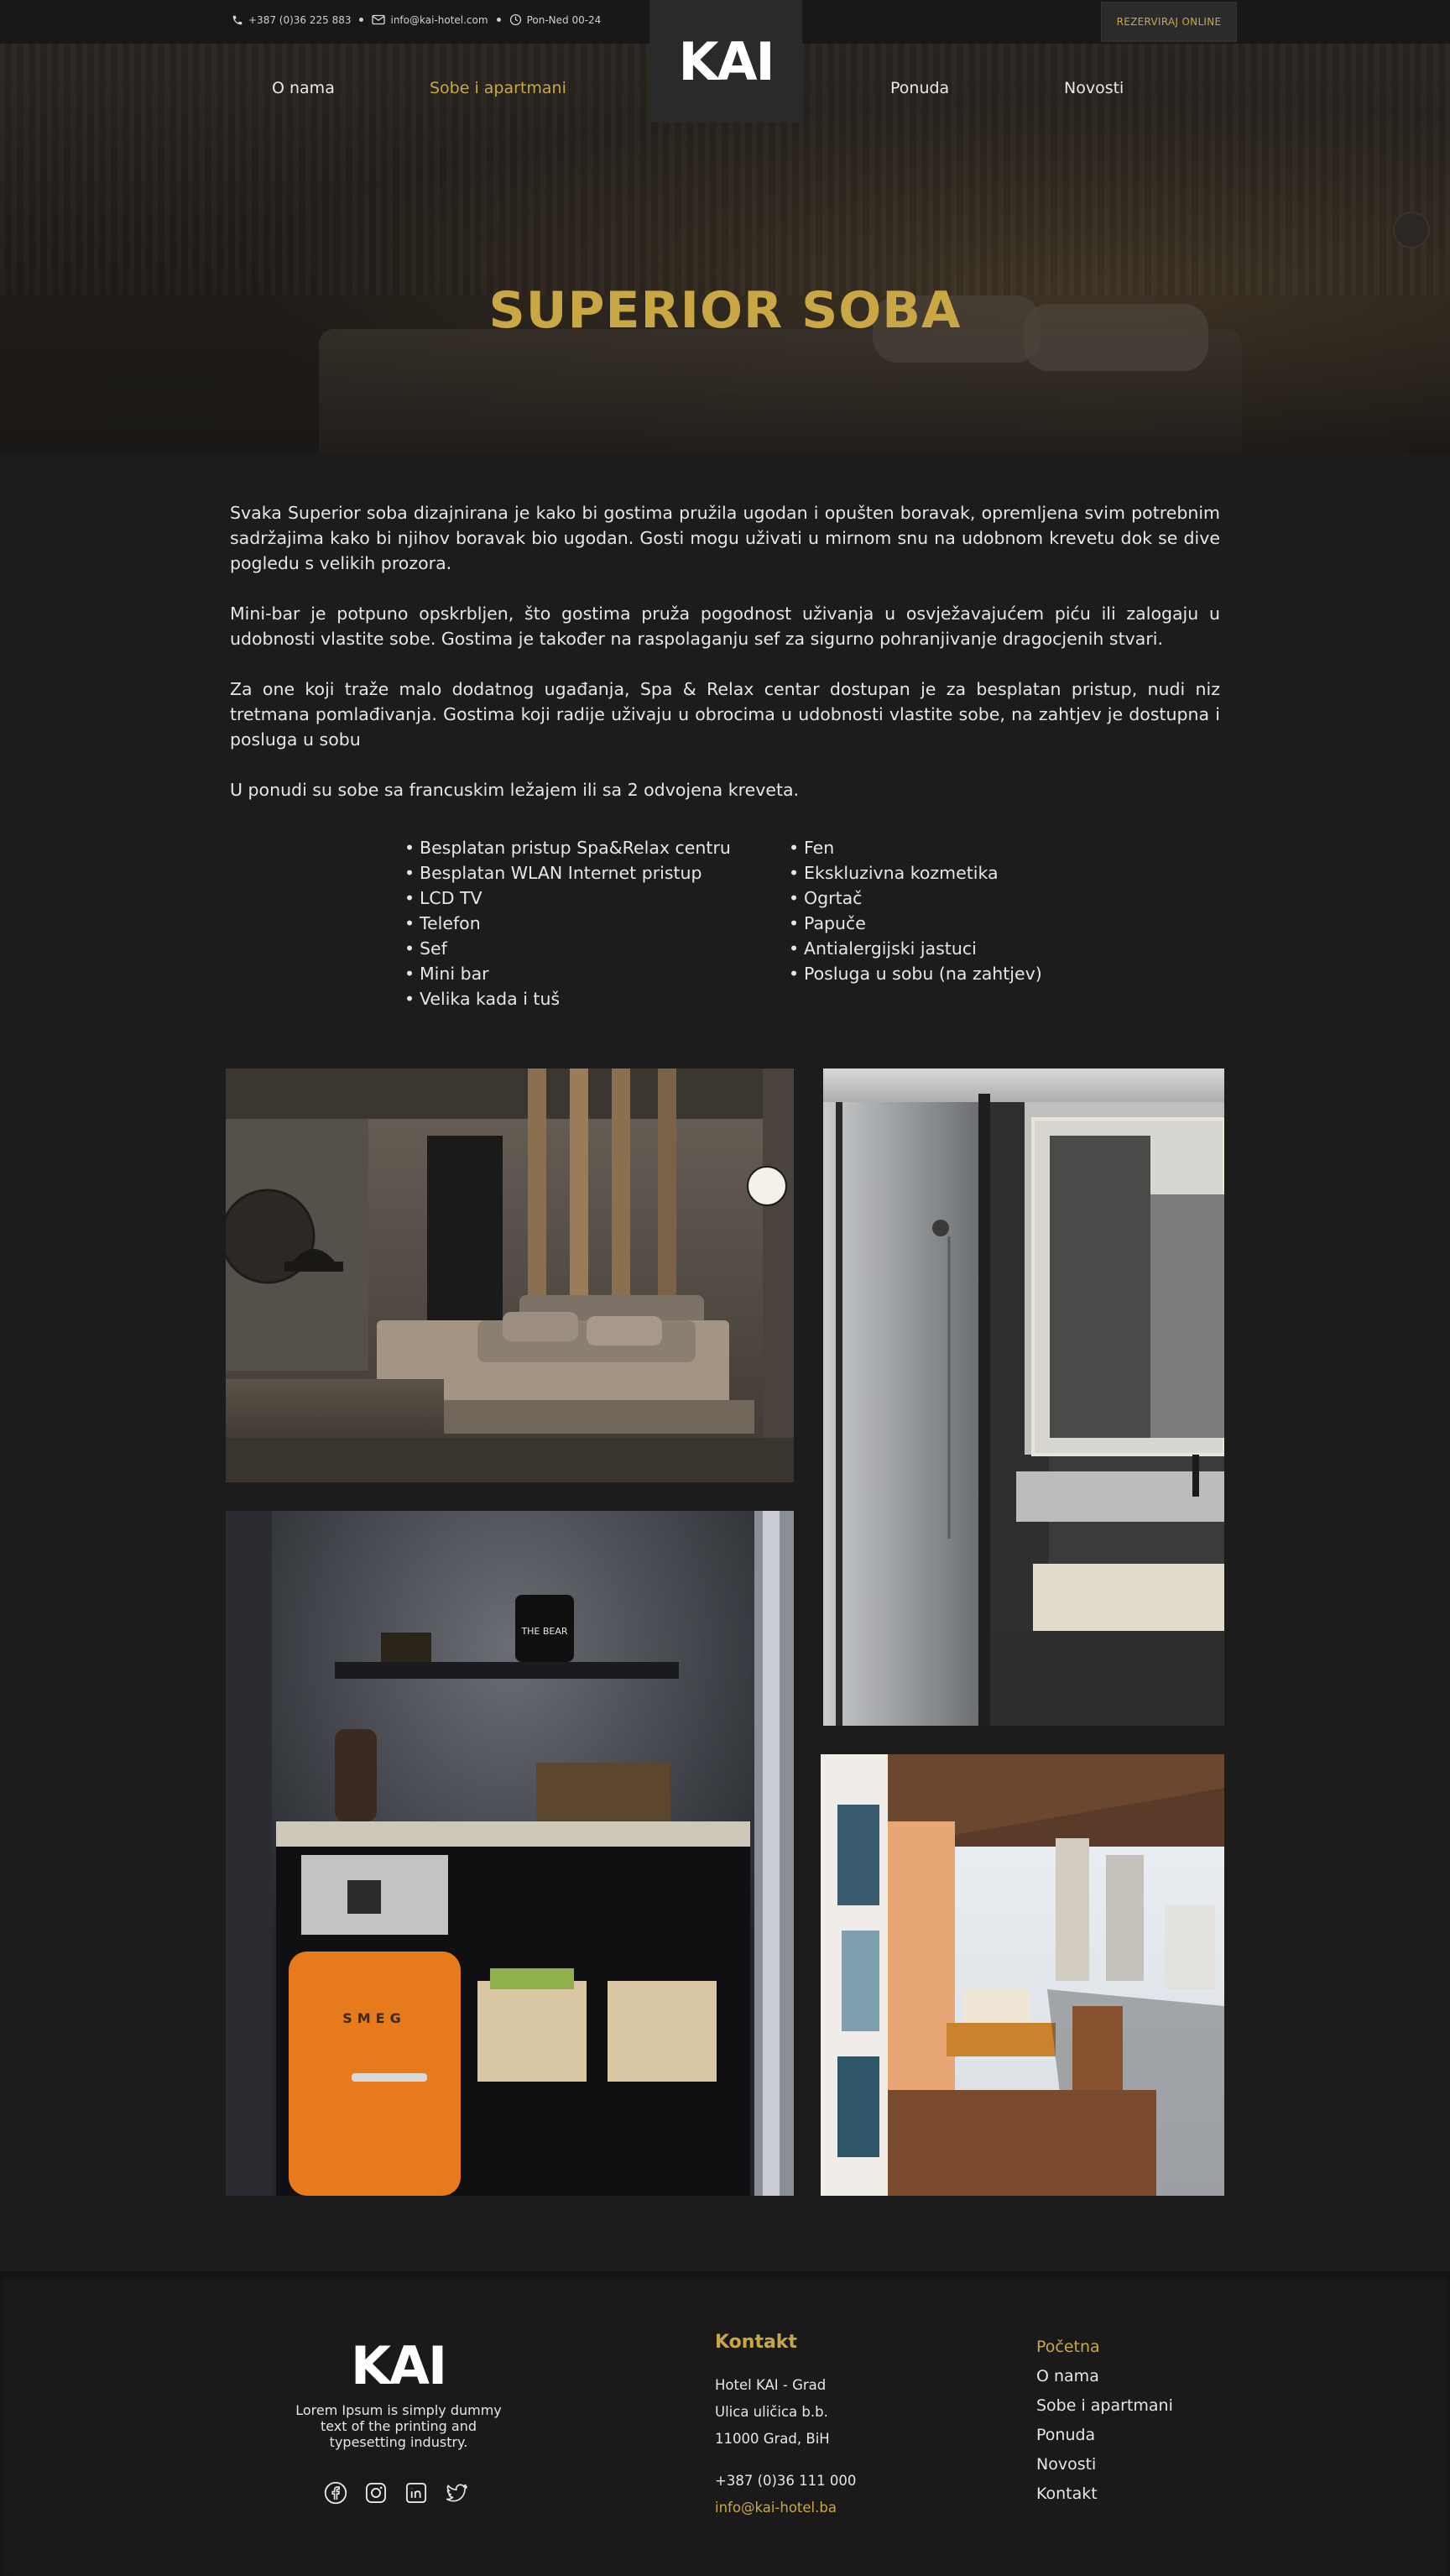 This screenshot has width=1450, height=2576. I want to click on feature-item: Telefon, so click(567, 923).